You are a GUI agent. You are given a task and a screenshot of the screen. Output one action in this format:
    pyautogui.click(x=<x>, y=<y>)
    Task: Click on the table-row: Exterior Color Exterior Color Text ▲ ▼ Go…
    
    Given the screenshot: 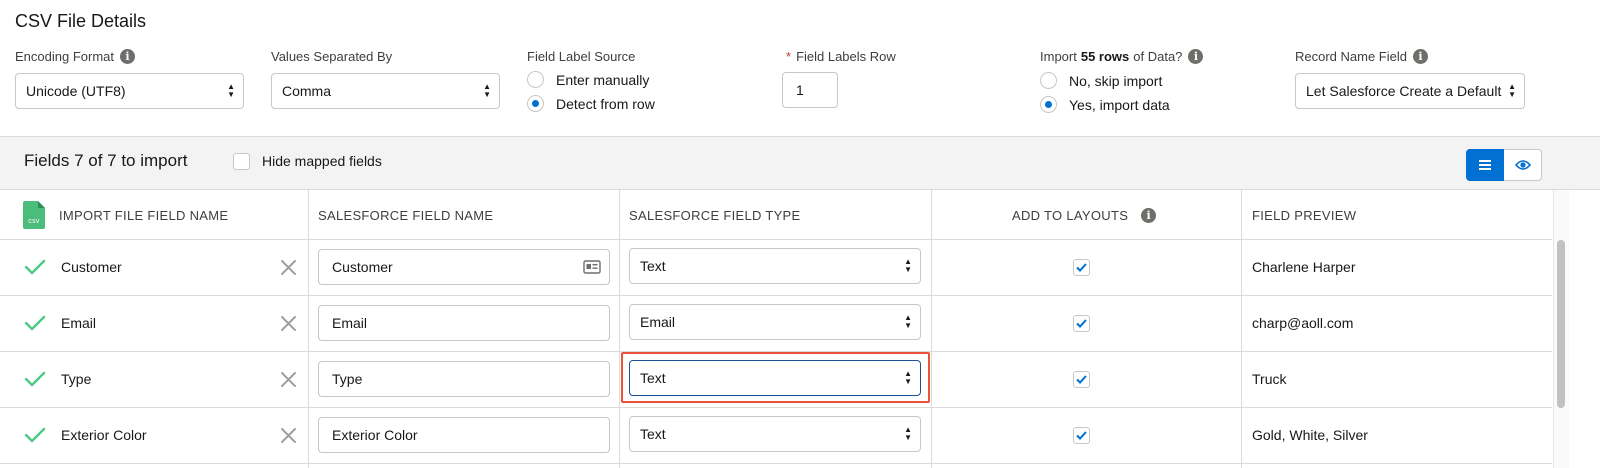 What is the action you would take?
    pyautogui.click(x=776, y=436)
    